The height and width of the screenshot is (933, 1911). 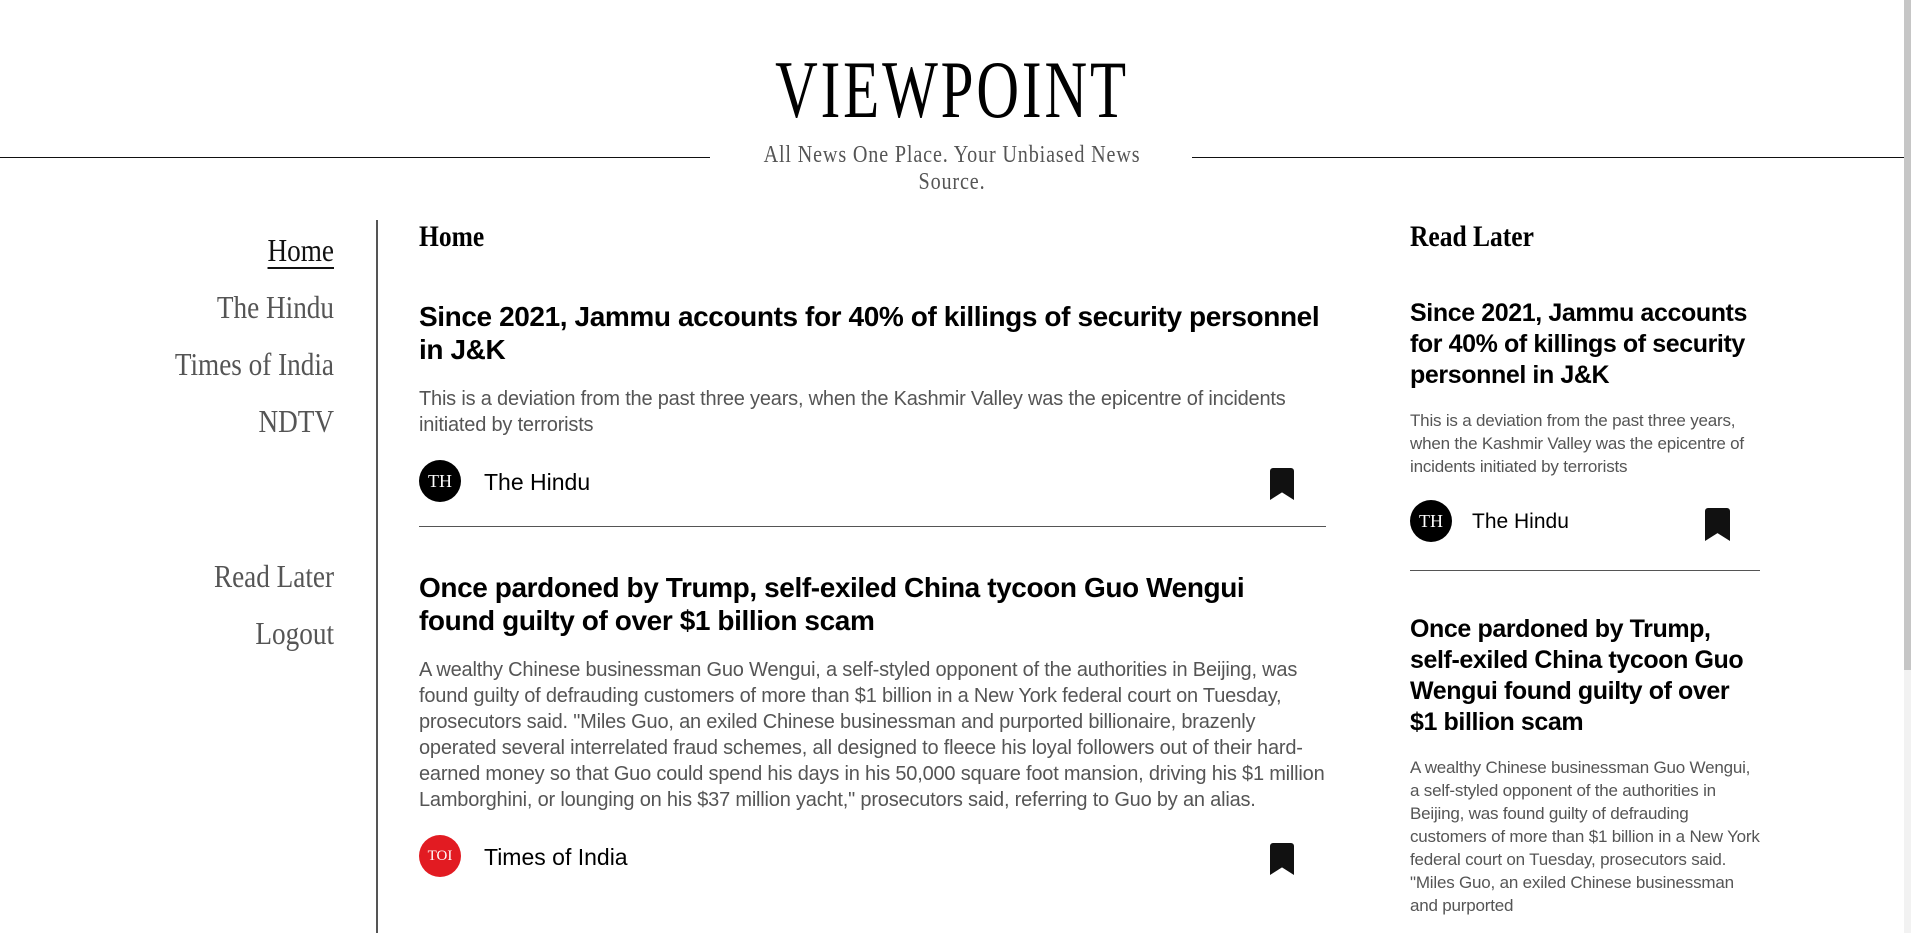 What do you see at coordinates (452, 236) in the screenshot?
I see `page-title: Home` at bounding box center [452, 236].